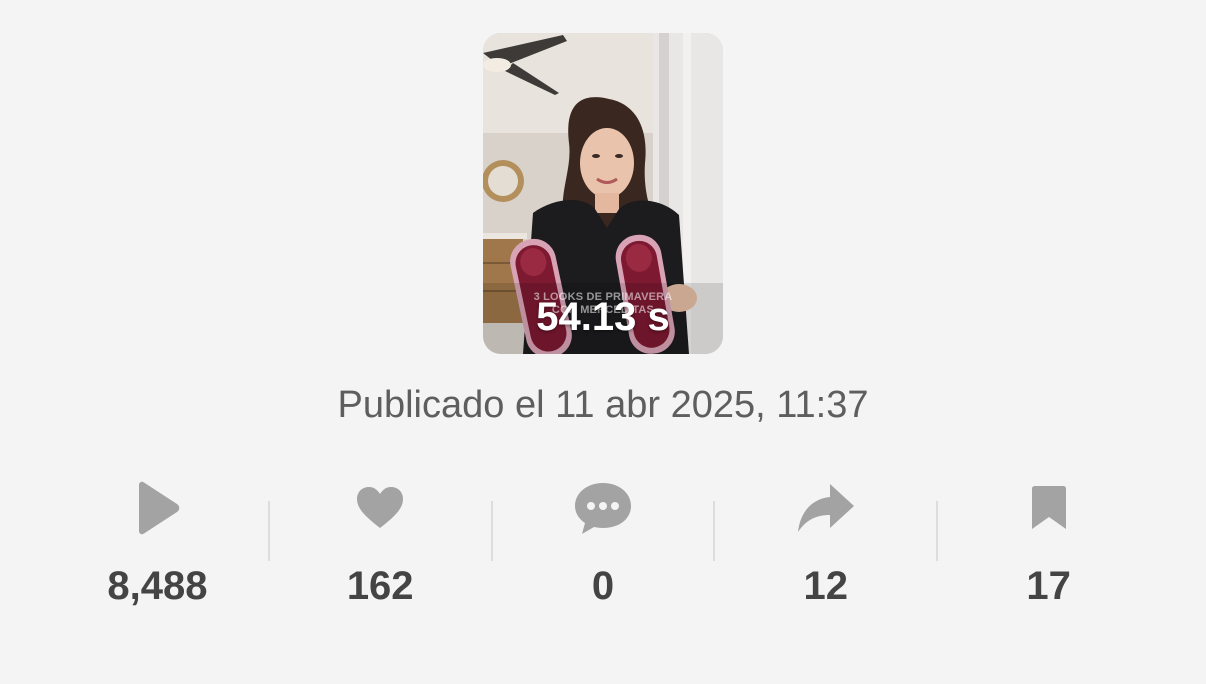 Image resolution: width=1206 pixels, height=684 pixels. What do you see at coordinates (157, 508) in the screenshot?
I see `play-icon` at bounding box center [157, 508].